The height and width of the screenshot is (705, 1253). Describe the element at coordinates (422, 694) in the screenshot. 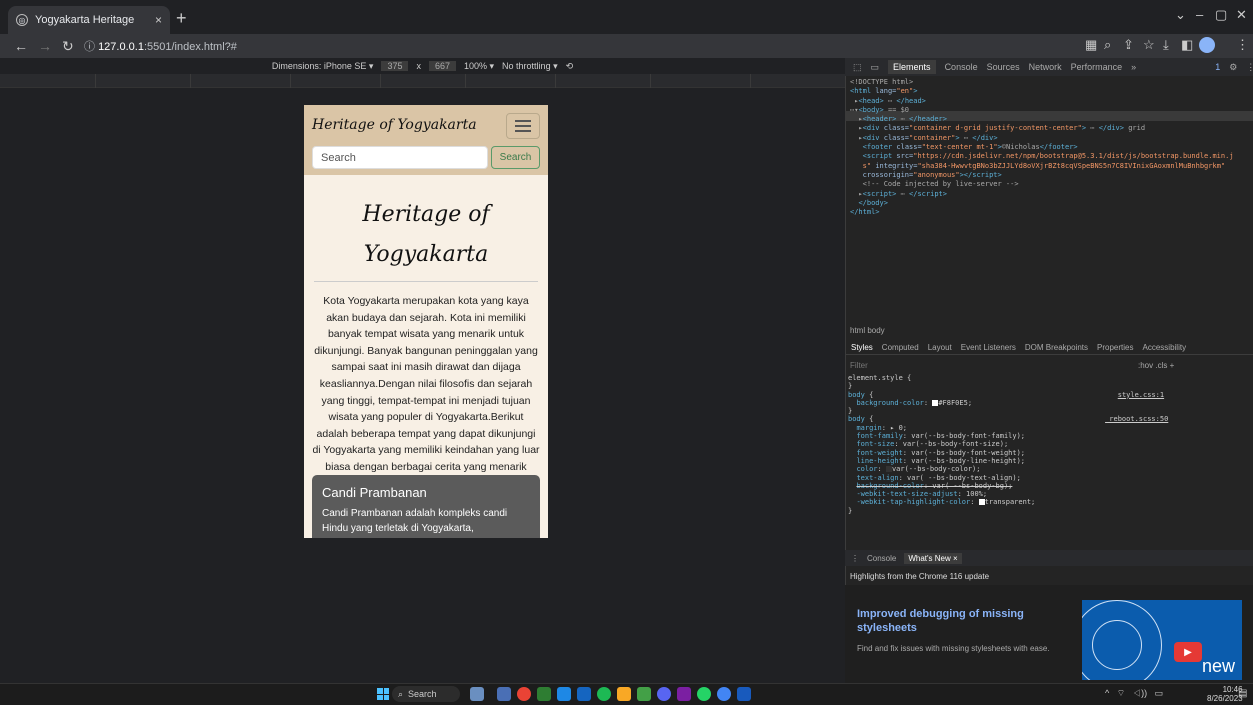

I see `taskbar-search-label: Search` at that location.